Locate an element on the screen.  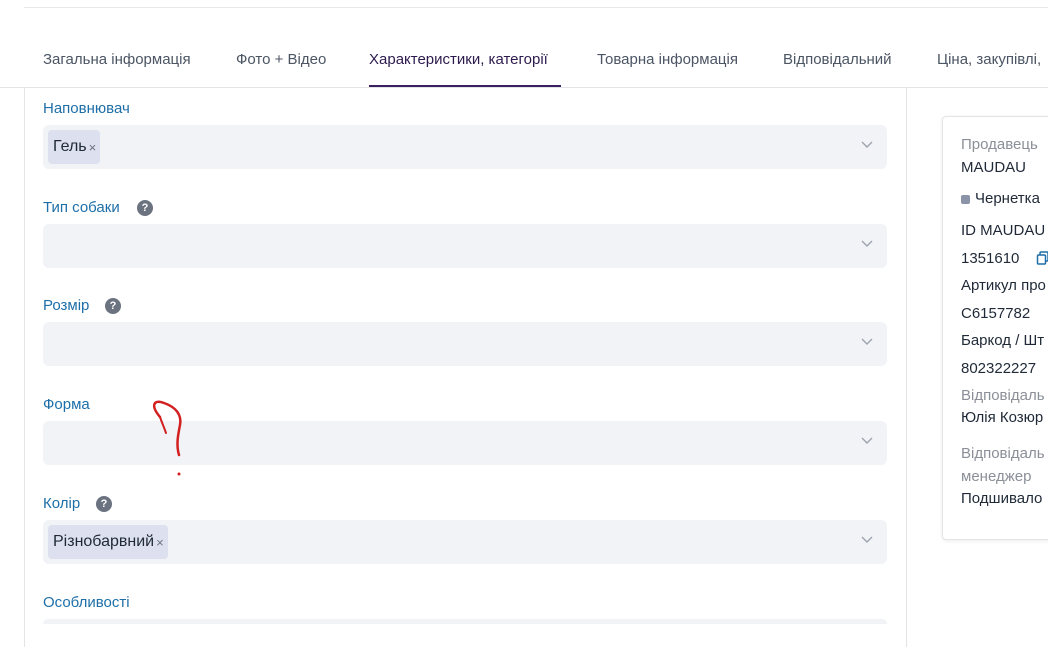
size-select is located at coordinates (465, 344).